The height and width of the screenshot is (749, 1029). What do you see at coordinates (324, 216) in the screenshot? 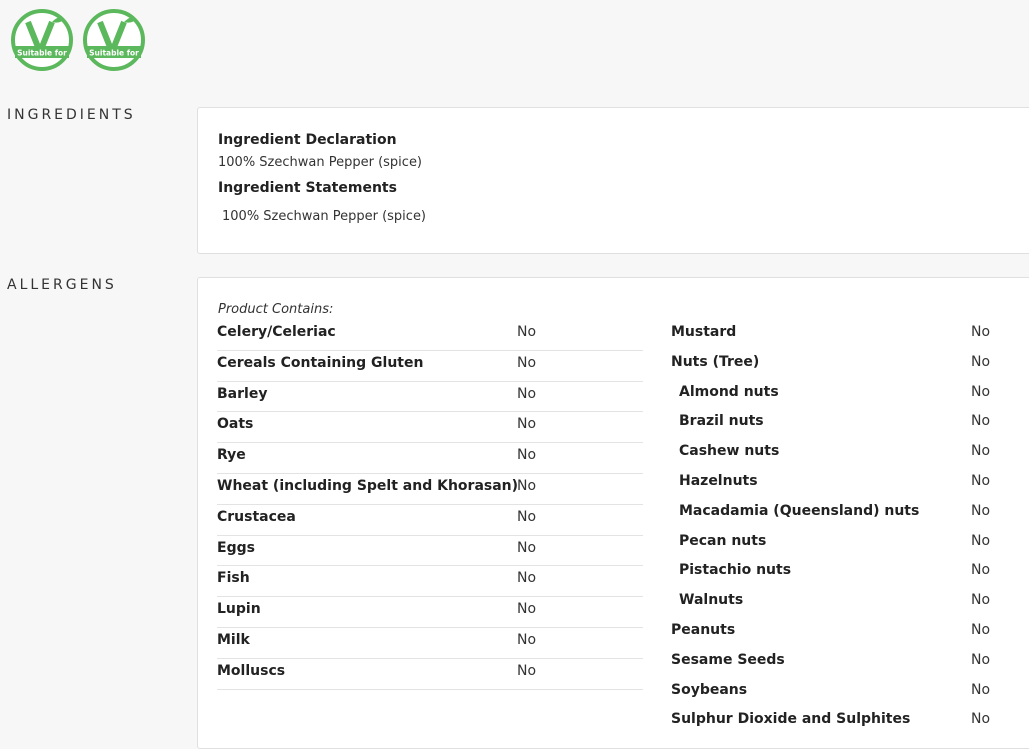
I see `ingredient-statements-text: 100% Szechwan Pepper (spice)` at bounding box center [324, 216].